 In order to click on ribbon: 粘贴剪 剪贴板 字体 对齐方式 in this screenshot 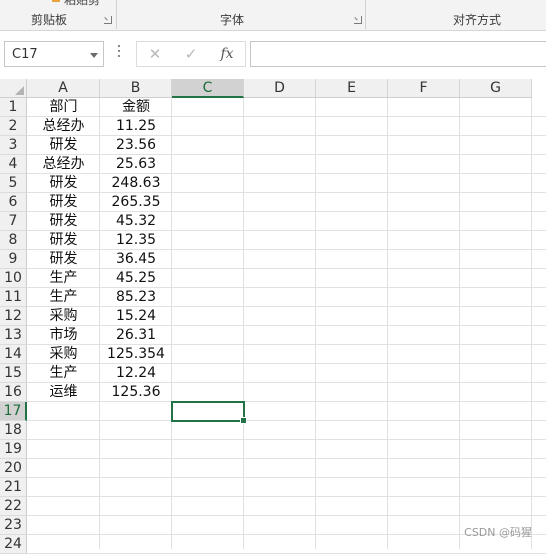, I will do `click(273, 15)`.